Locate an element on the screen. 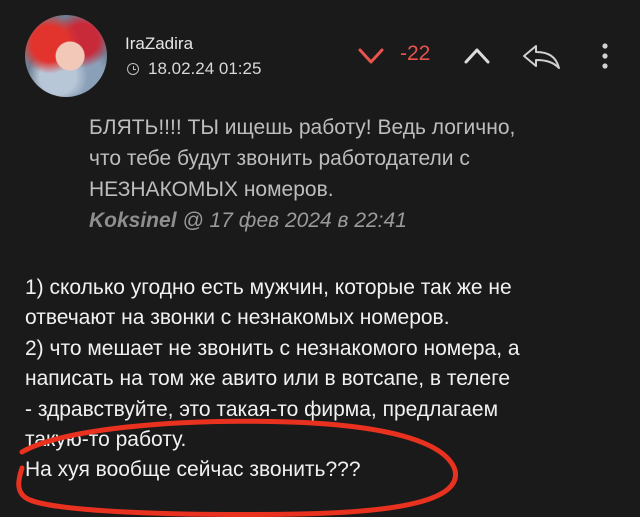 Image resolution: width=640 pixels, height=517 pixels. reply-button is located at coordinates (541, 56).